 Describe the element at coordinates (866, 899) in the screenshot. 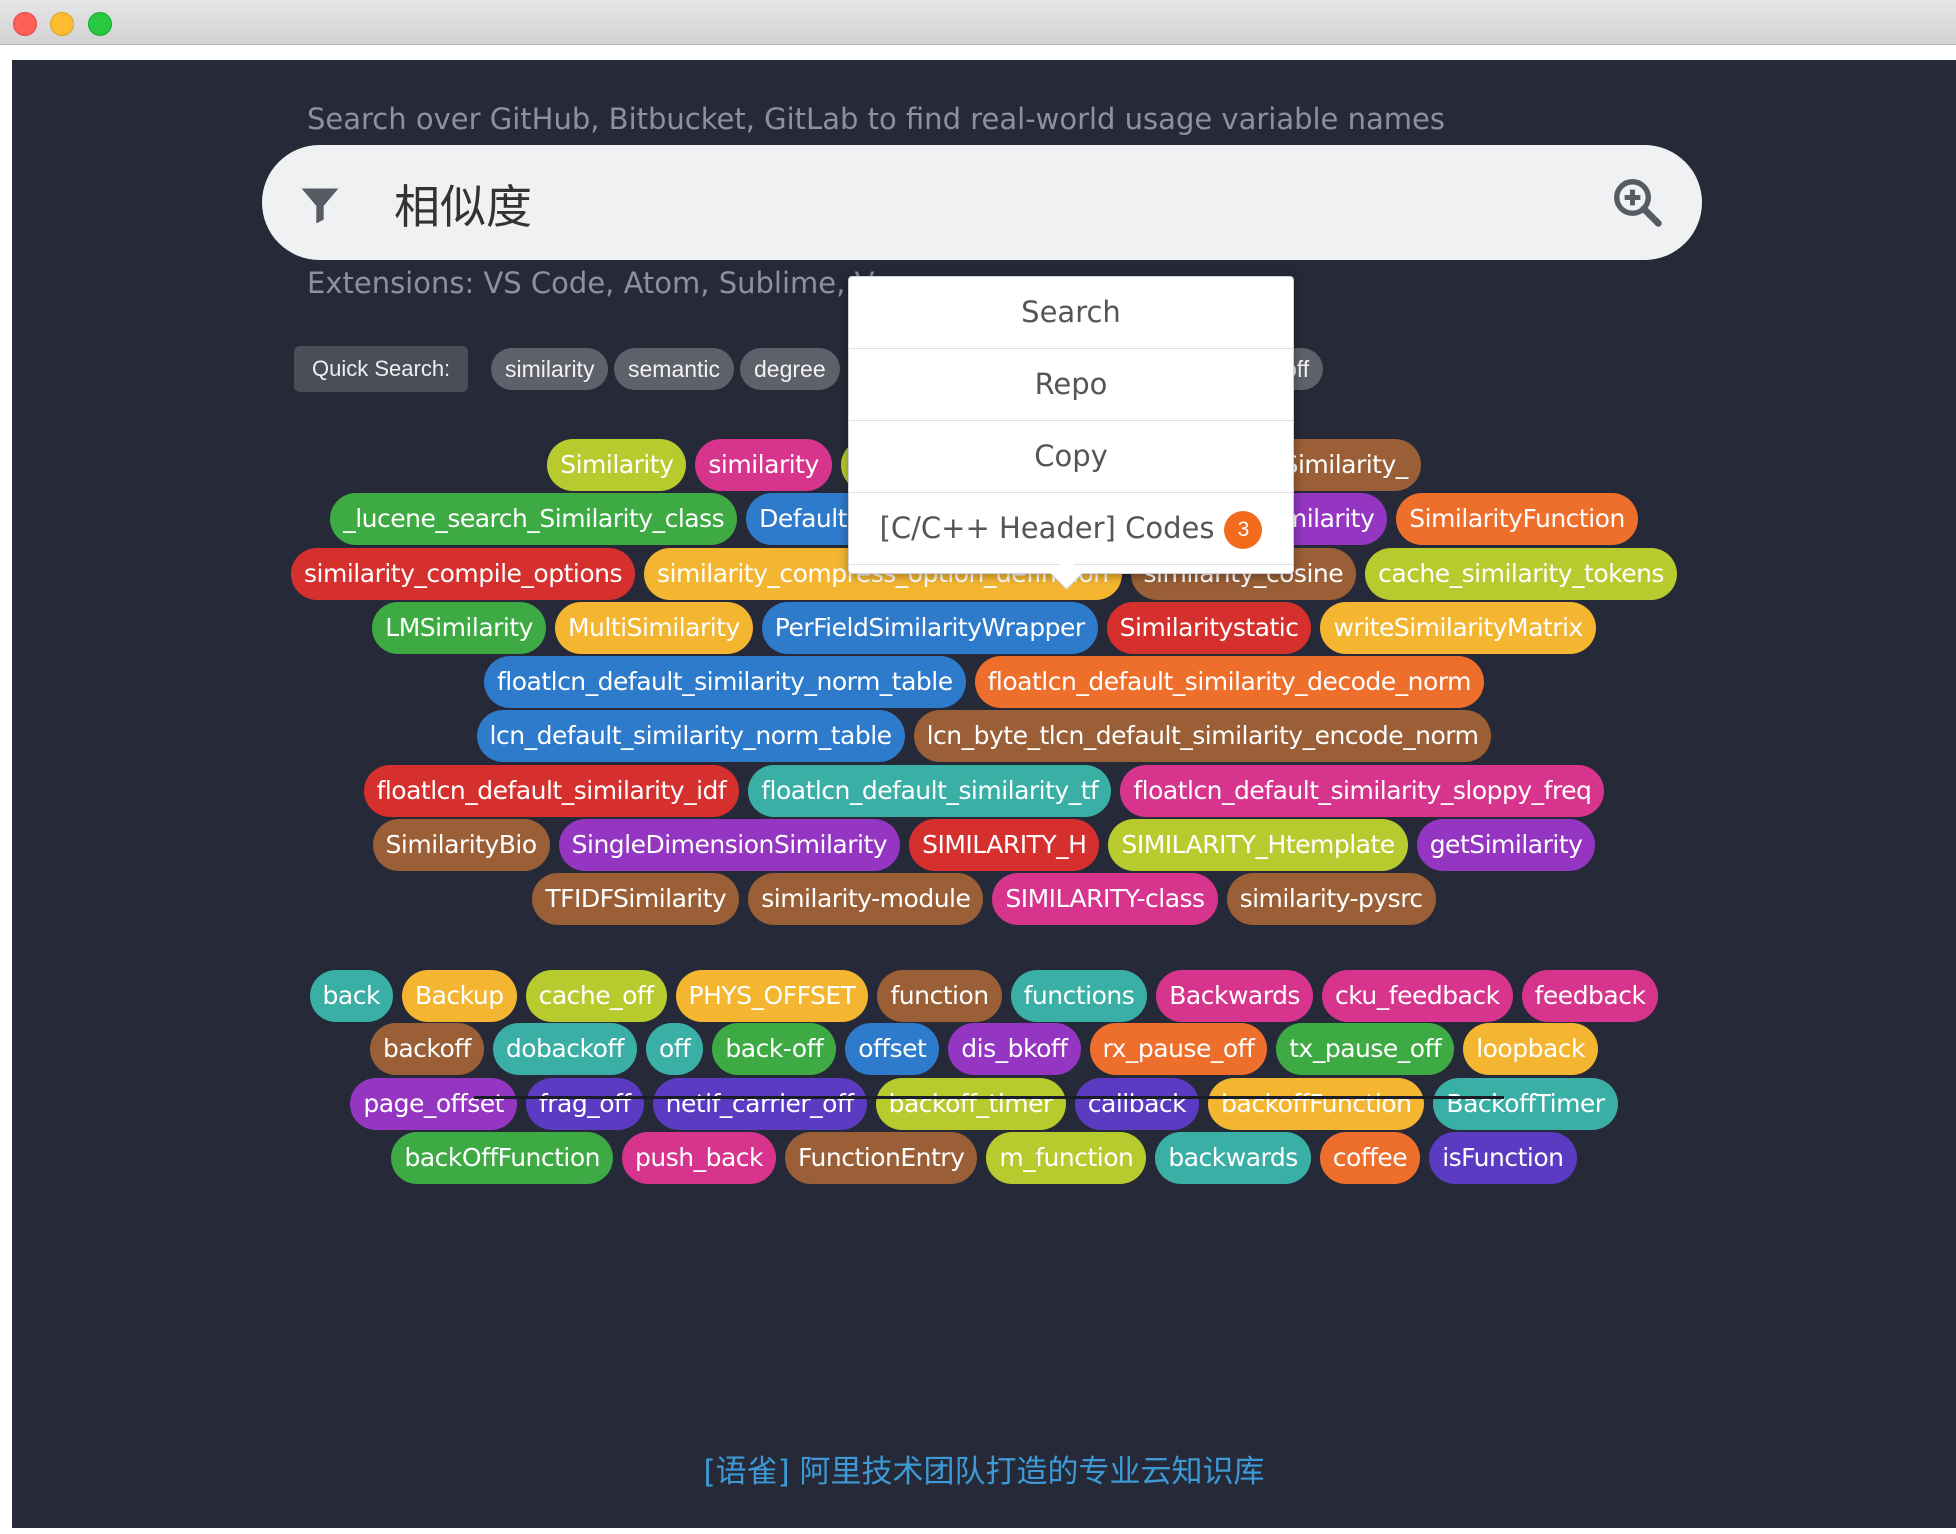

I see `variable-tag: similarity-module` at that location.